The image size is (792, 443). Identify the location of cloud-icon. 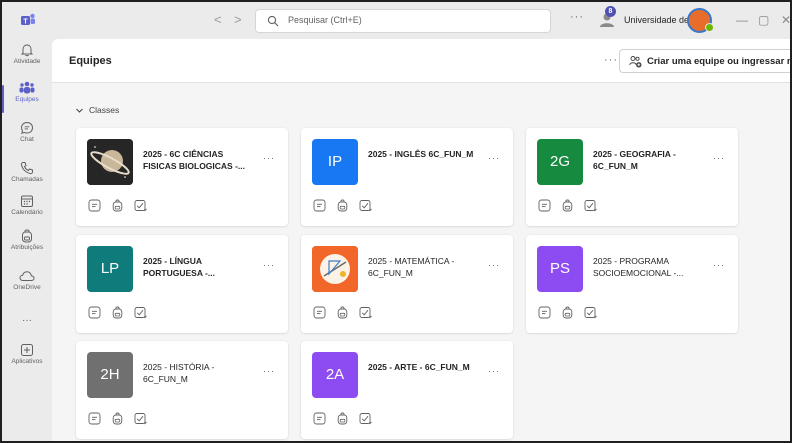
(27, 276).